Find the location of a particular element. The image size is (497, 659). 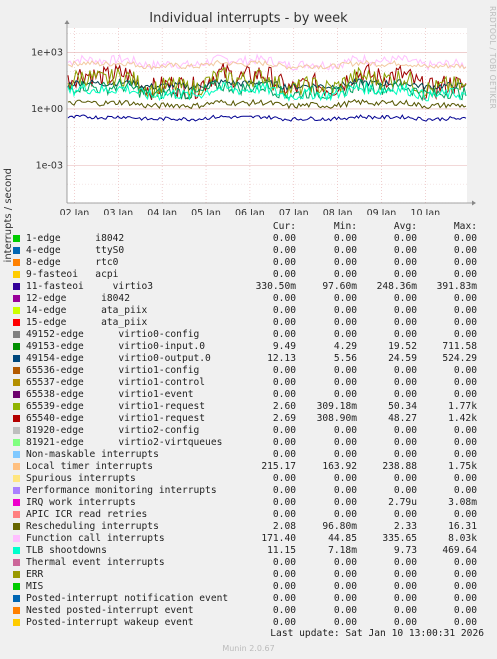

legend-avg: 48.27 is located at coordinates (402, 418).